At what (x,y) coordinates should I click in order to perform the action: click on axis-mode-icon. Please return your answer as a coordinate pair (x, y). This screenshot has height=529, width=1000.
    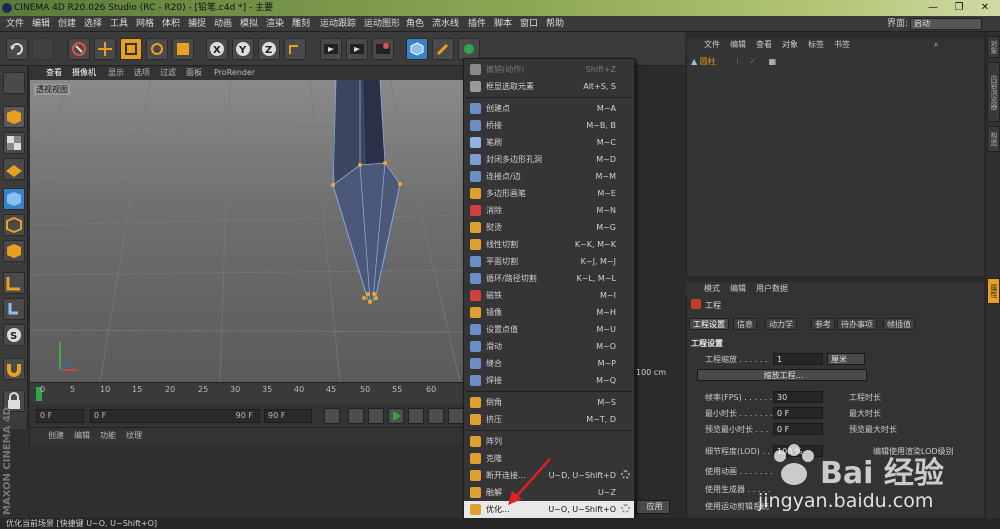
    Looking at the image, I should click on (14, 283).